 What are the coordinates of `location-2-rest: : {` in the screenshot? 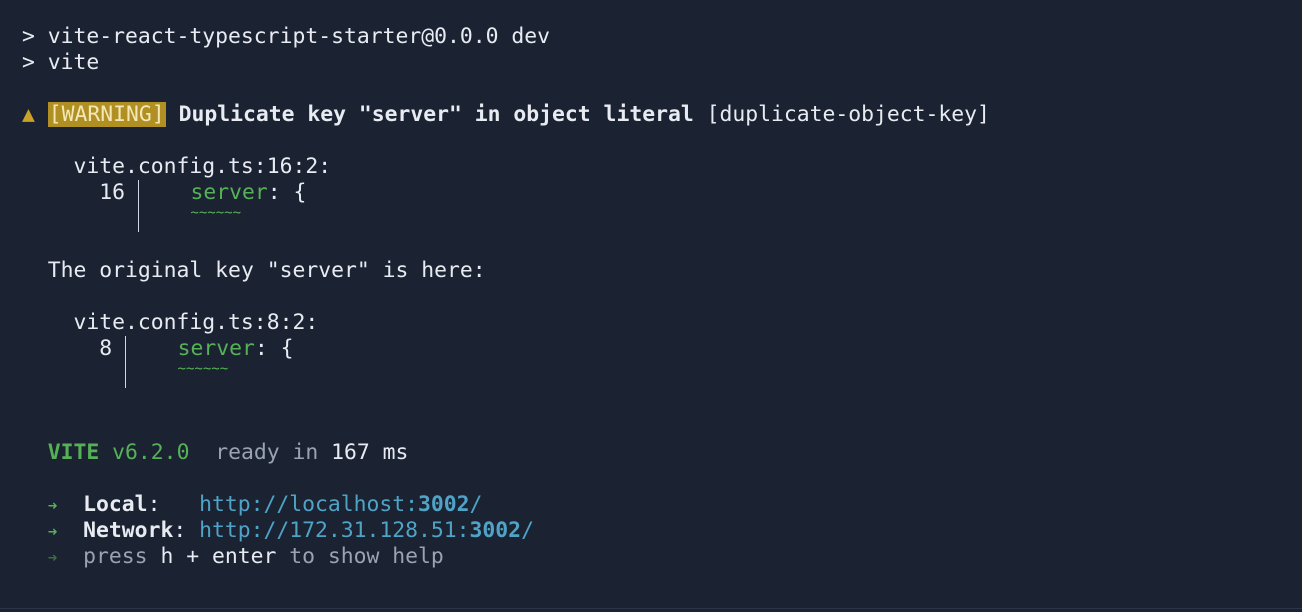 It's located at (274, 348).